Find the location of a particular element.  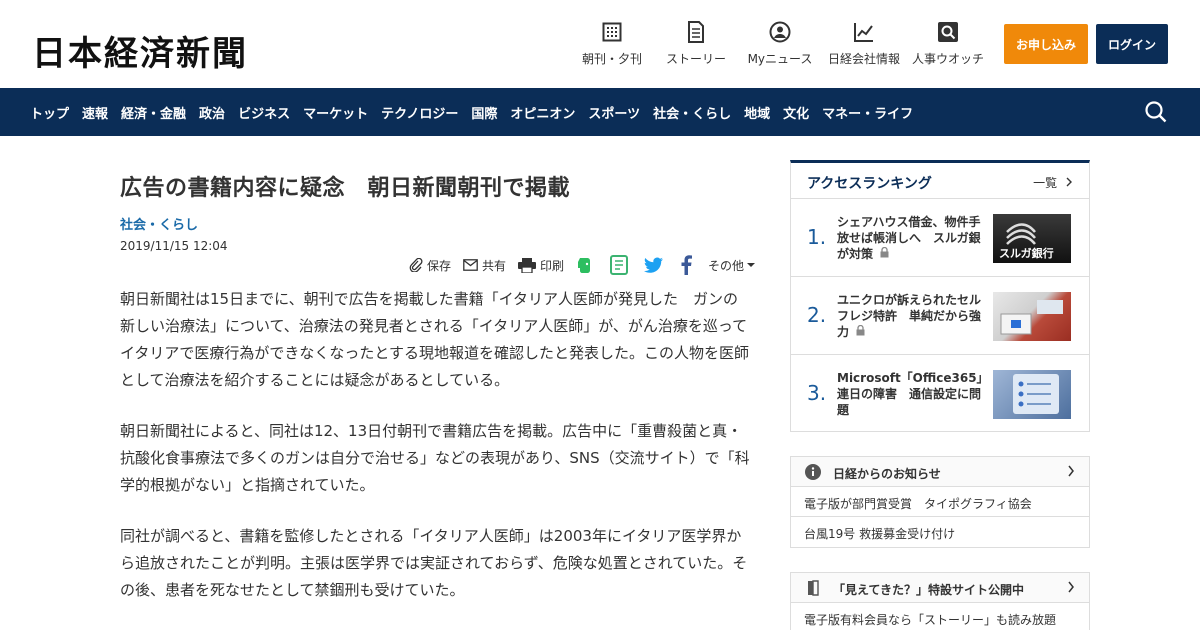

user-icon is located at coordinates (780, 32).